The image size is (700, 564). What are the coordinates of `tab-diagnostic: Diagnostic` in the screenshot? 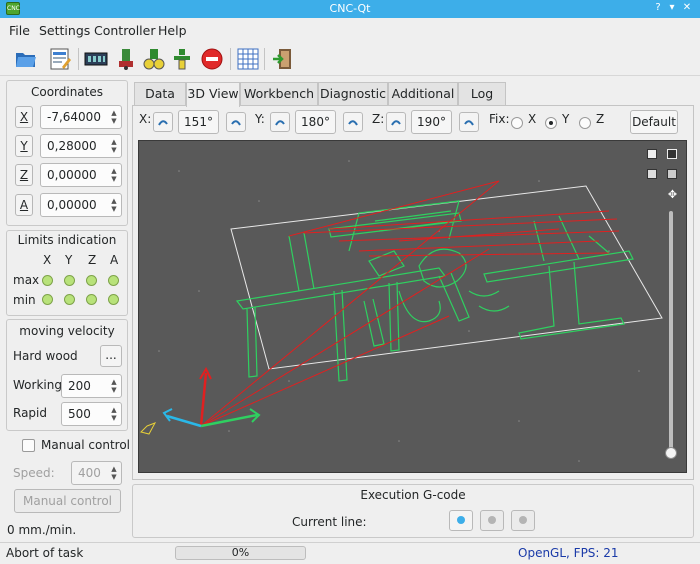 It's located at (353, 94).